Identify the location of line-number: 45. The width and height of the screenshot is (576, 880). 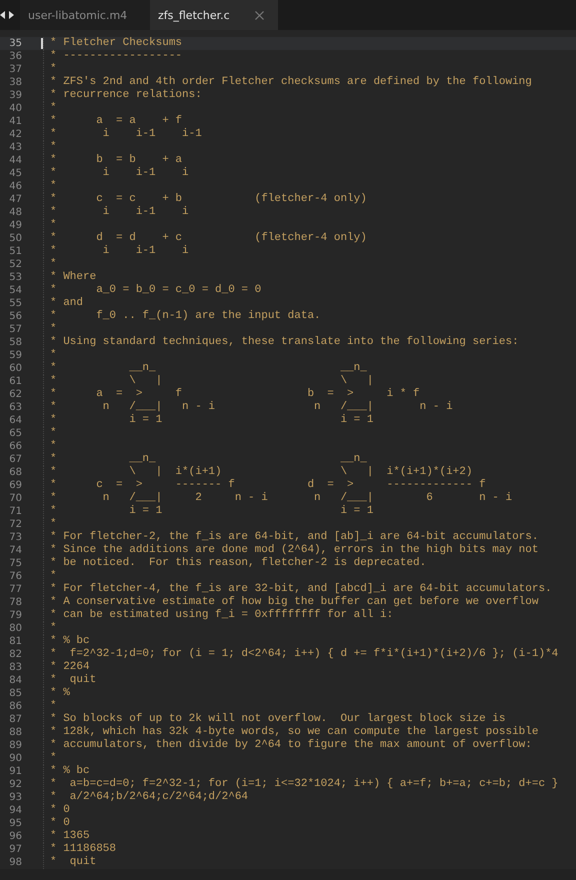
(15, 173).